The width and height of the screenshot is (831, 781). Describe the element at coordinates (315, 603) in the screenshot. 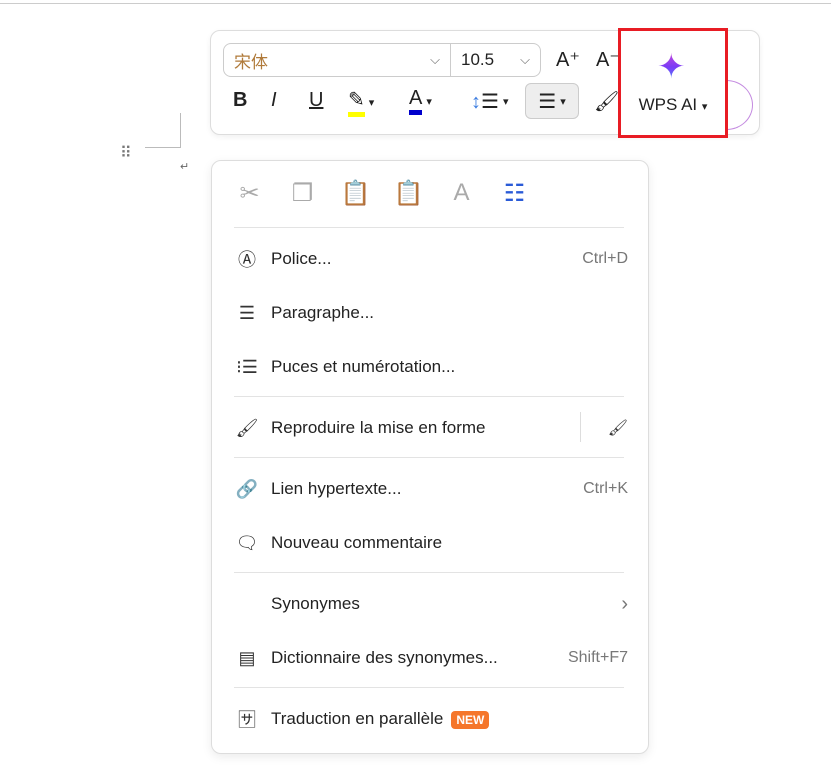

I see `menu-label: Synonymes` at that location.